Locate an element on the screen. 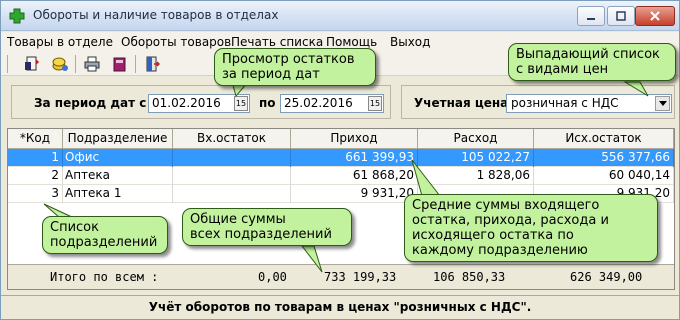 The height and width of the screenshot is (320, 680). maximize-icon is located at coordinates (621, 16).